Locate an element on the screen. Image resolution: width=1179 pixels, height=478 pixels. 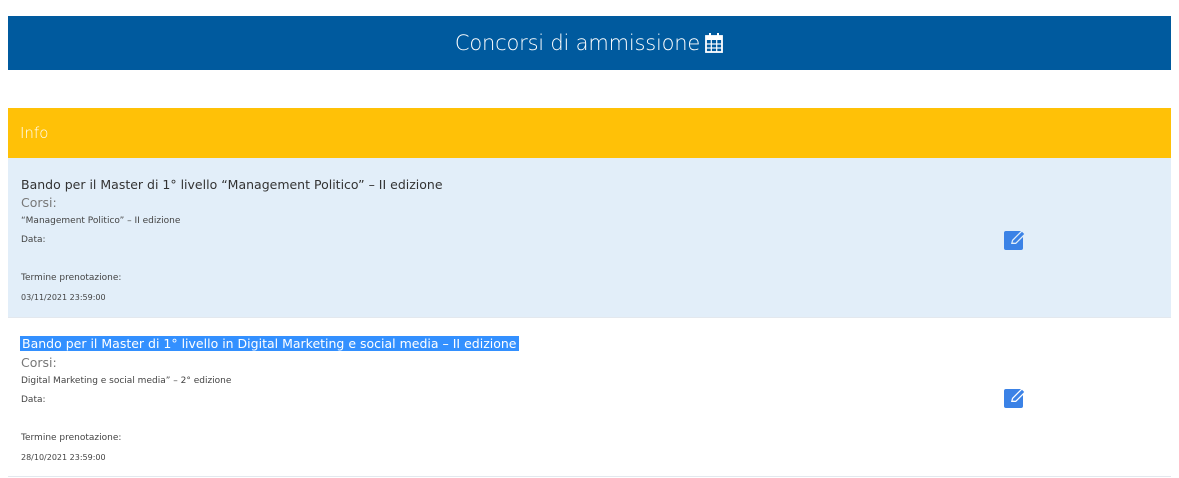
corso-value: “Management Politico” – II edizione is located at coordinates (101, 221).